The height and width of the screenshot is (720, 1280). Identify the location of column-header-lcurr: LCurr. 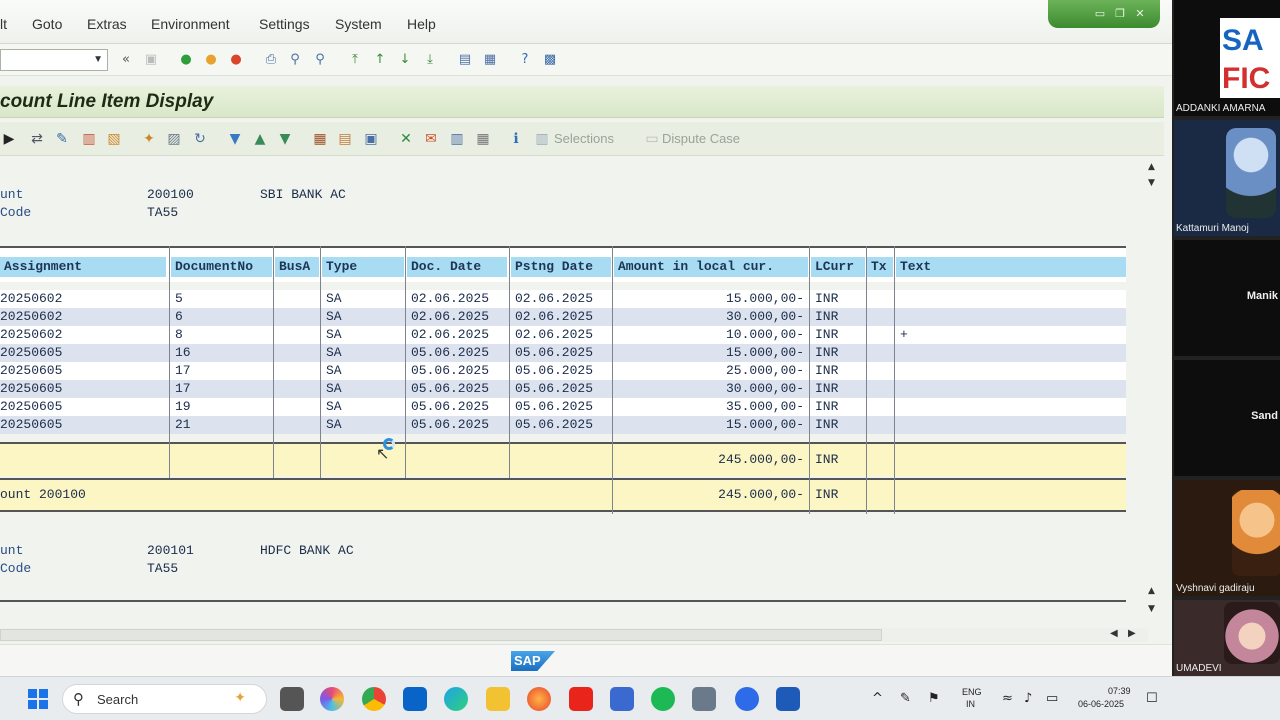
(838, 267).